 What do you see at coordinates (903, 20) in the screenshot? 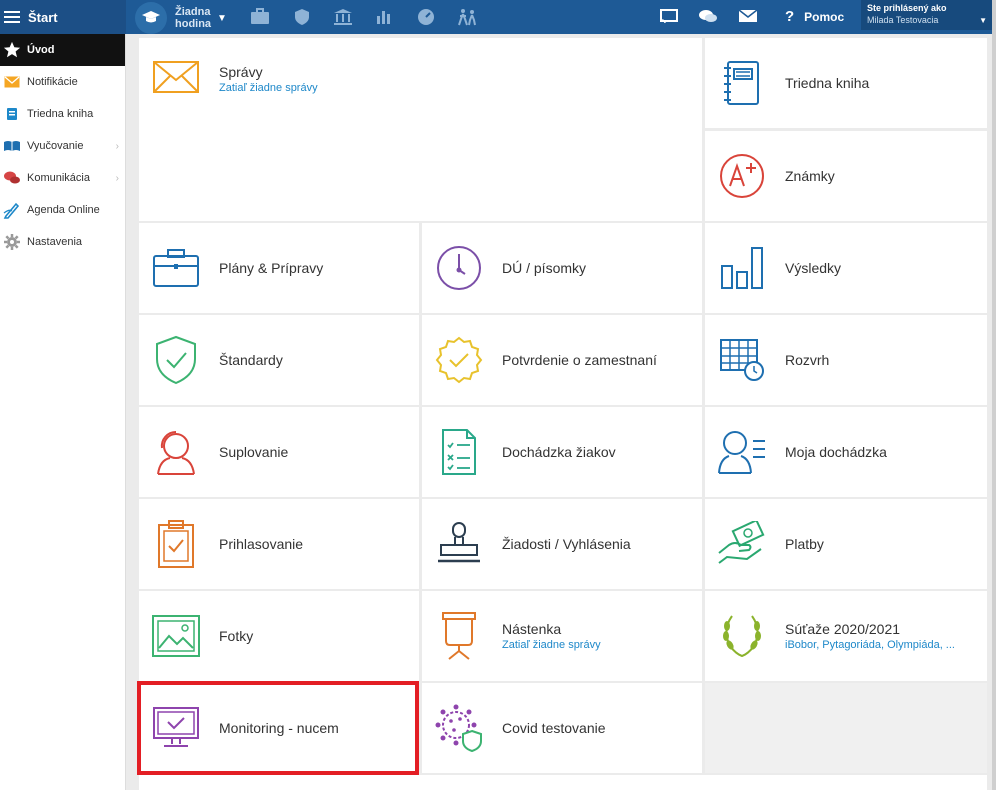
I see `user-name: Milada Testovacia` at bounding box center [903, 20].